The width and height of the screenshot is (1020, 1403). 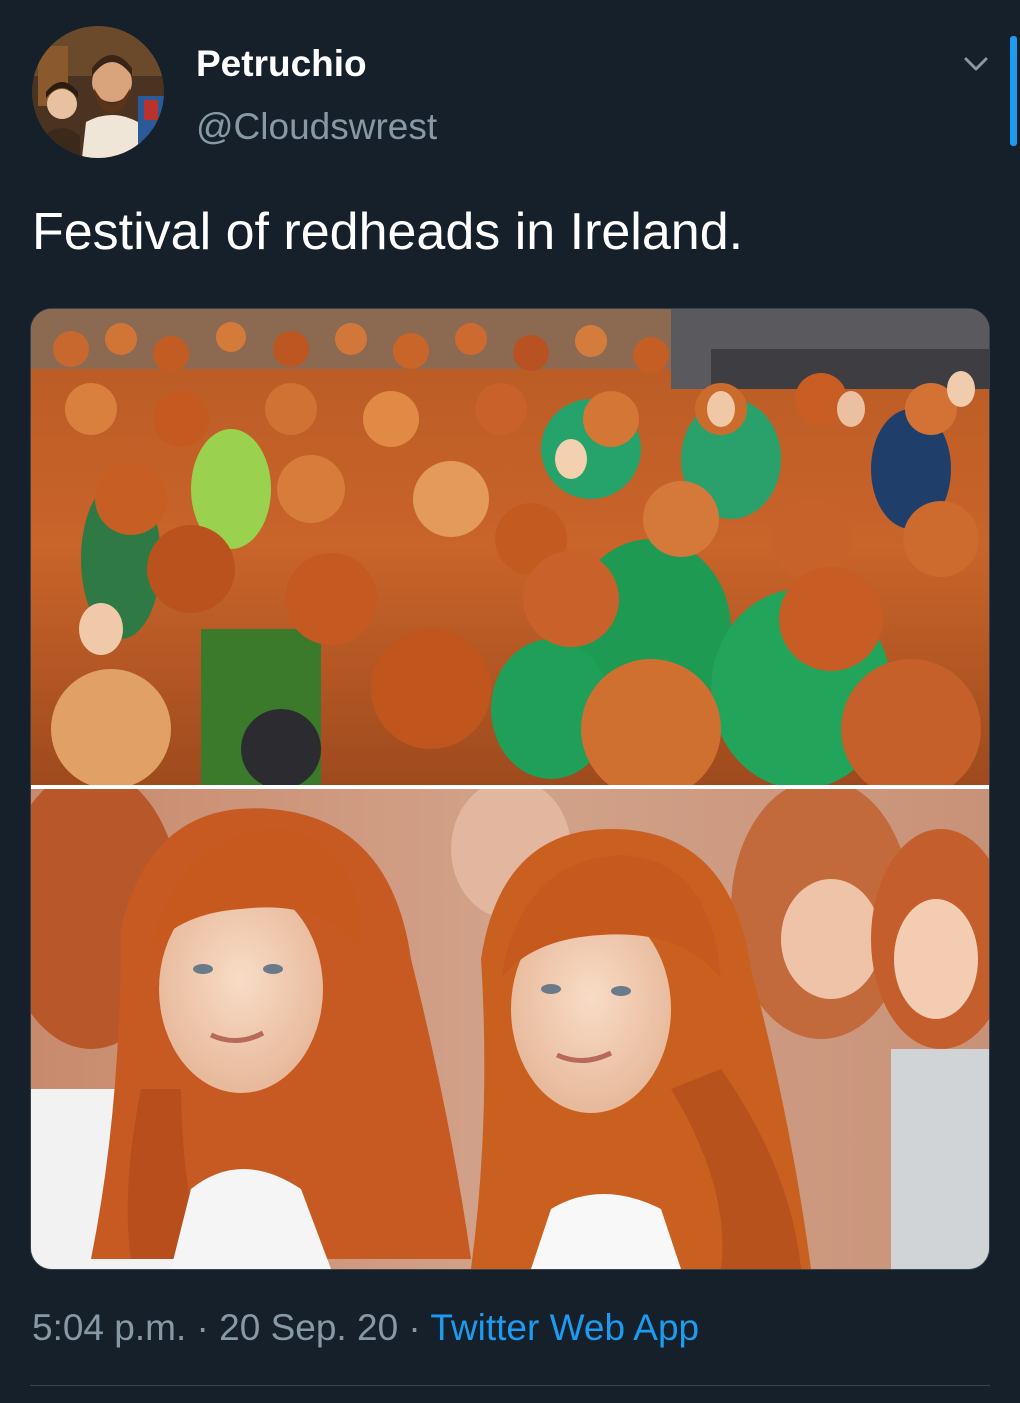 What do you see at coordinates (1013, 91) in the screenshot?
I see `scrollbar` at bounding box center [1013, 91].